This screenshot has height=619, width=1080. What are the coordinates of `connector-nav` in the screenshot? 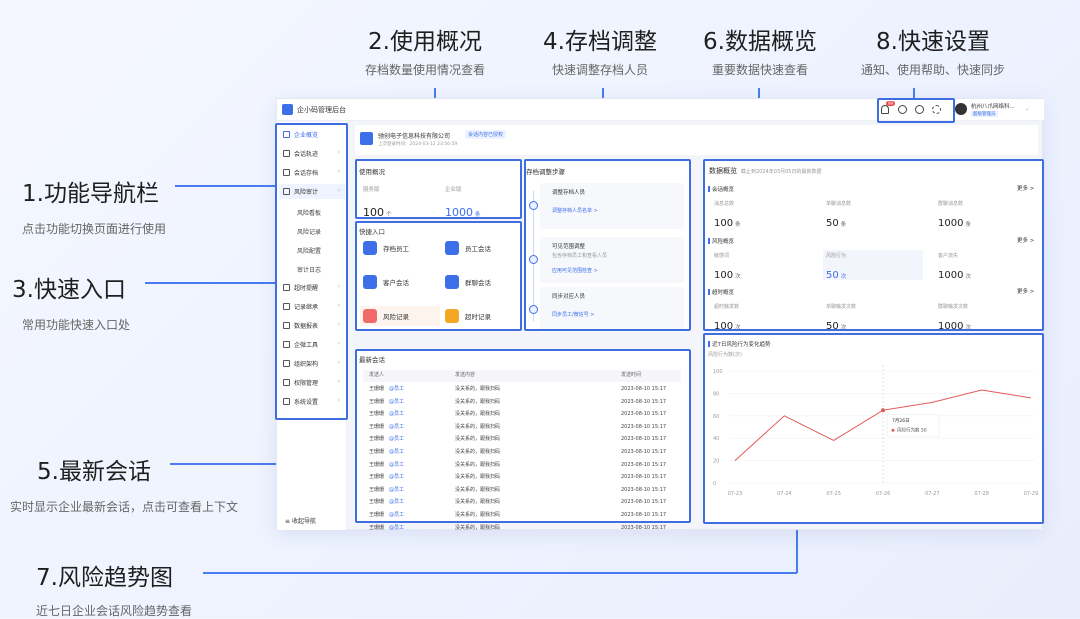 It's located at (225, 186).